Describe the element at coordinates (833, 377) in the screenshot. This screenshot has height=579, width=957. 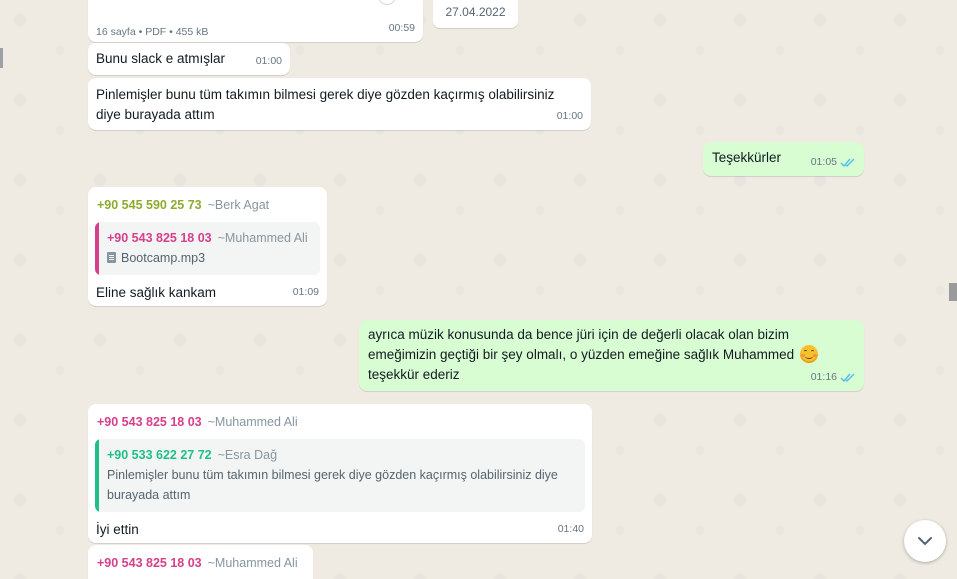
I see `message-time: 01:16` at that location.